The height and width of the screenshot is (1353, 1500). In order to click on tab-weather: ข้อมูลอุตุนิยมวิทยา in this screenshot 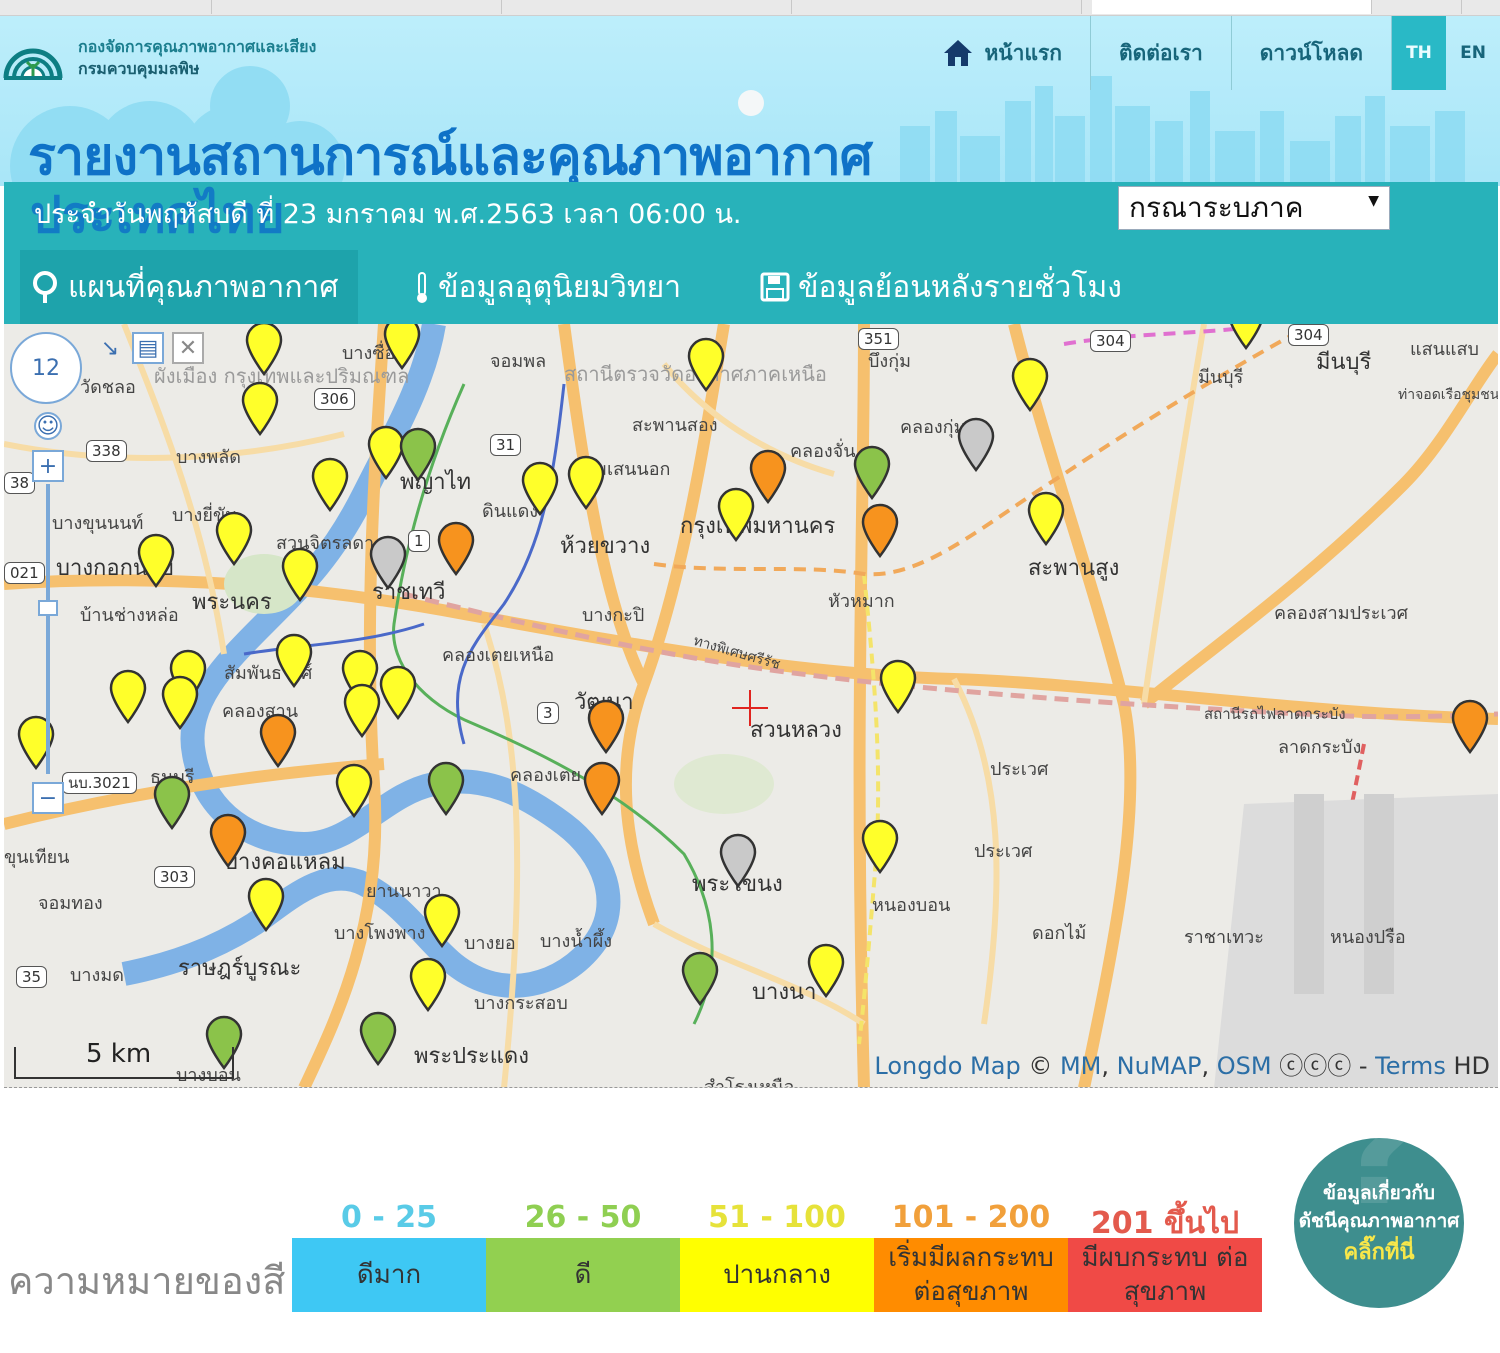, I will do `click(547, 287)`.